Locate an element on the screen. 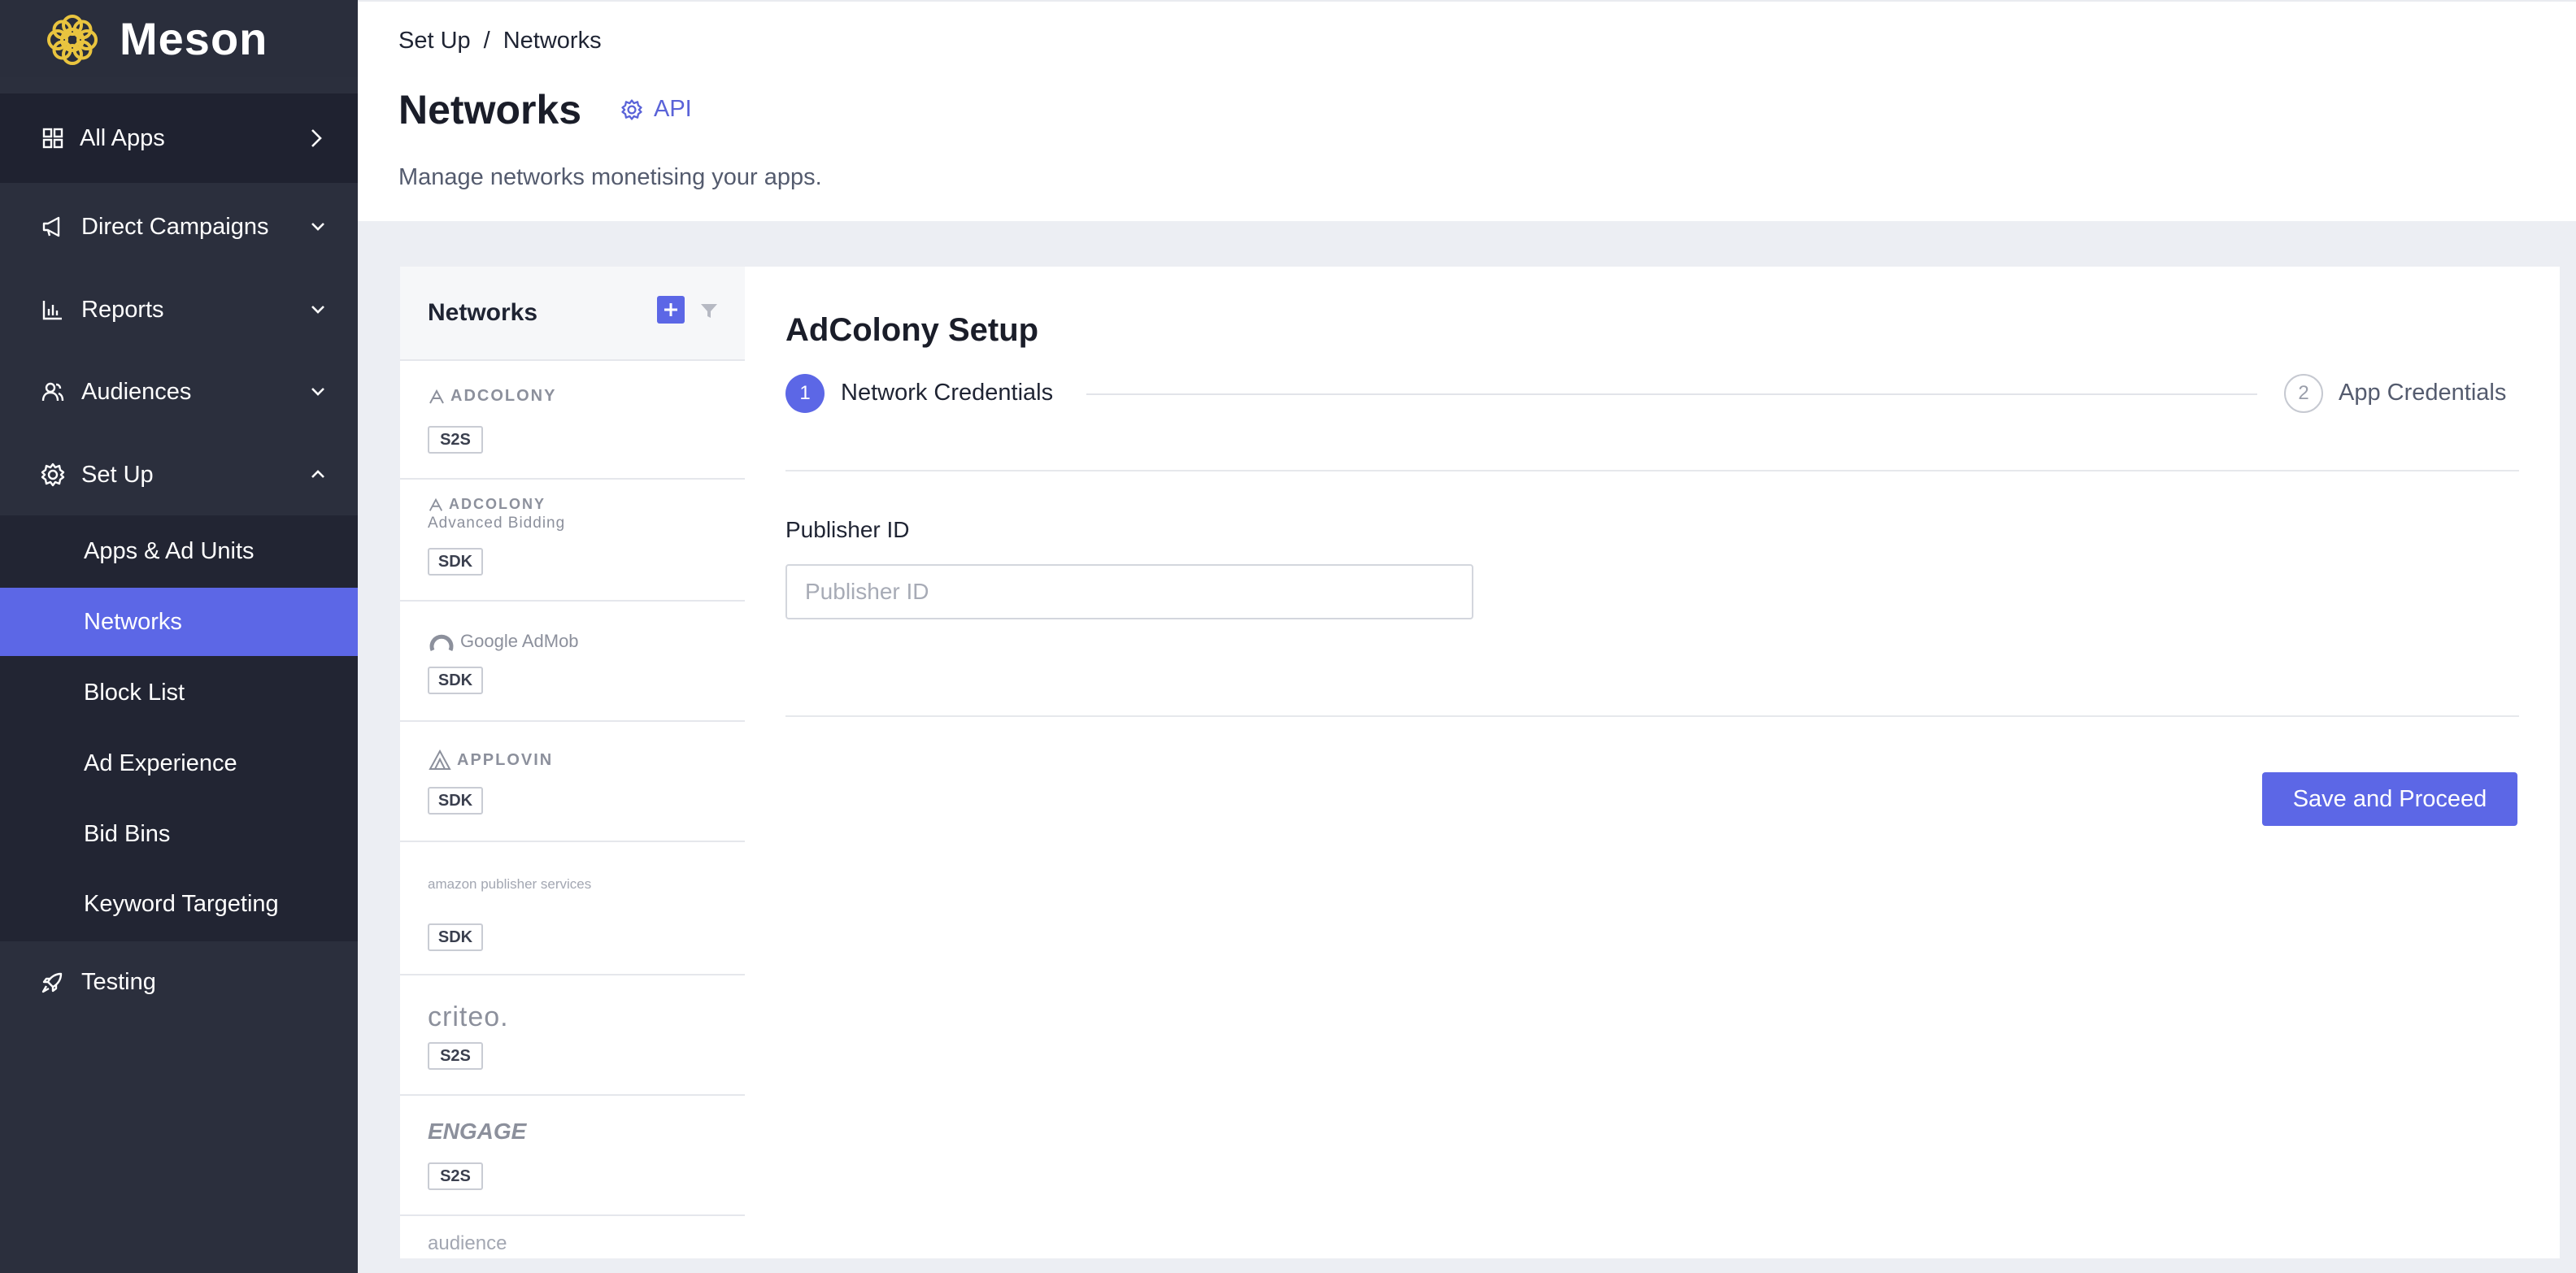 Image resolution: width=2576 pixels, height=1273 pixels. breadcrumb-item-set-up: Set Up is located at coordinates (435, 41).